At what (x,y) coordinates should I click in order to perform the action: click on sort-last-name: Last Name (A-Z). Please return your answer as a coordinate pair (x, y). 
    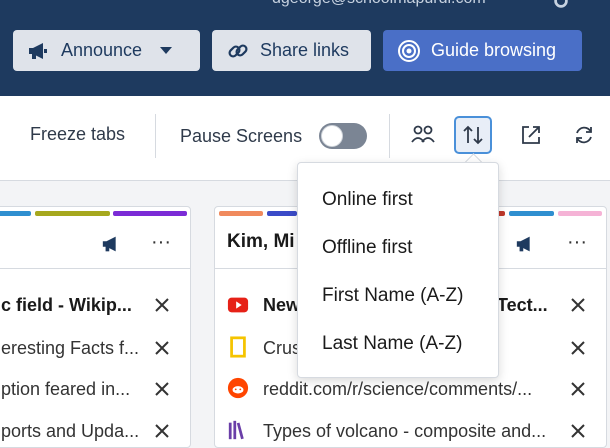
    Looking at the image, I should click on (392, 344).